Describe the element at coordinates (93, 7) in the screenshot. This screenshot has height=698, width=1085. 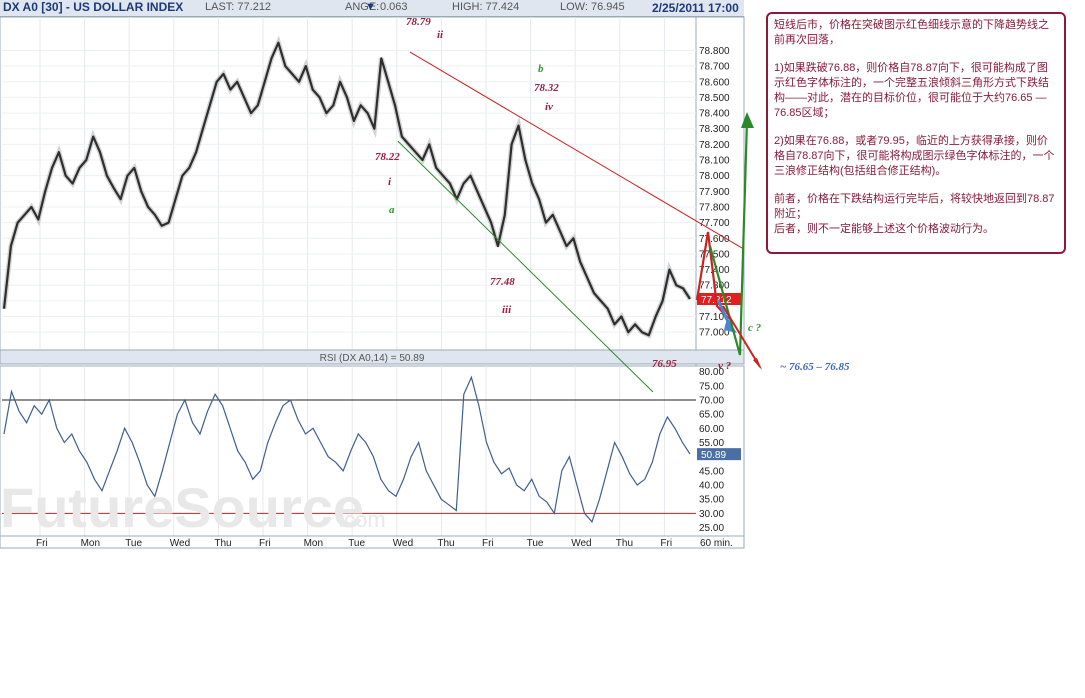
I see `chart-title: DX A0 [30] - US DOLLAR INDEX` at that location.